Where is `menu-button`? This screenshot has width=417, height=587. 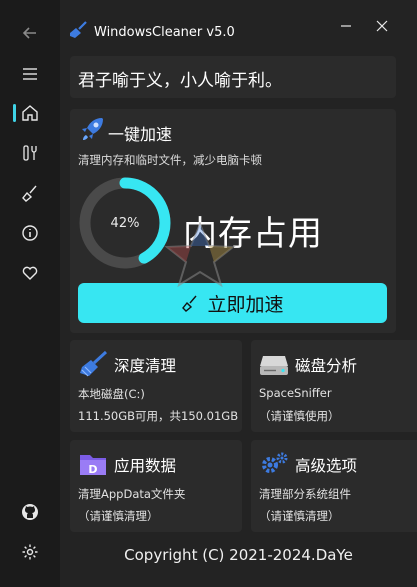 menu-button is located at coordinates (30, 74).